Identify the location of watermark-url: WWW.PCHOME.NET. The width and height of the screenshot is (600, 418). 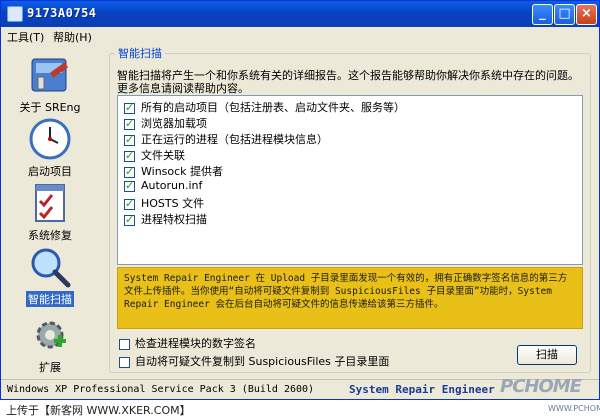
(574, 408).